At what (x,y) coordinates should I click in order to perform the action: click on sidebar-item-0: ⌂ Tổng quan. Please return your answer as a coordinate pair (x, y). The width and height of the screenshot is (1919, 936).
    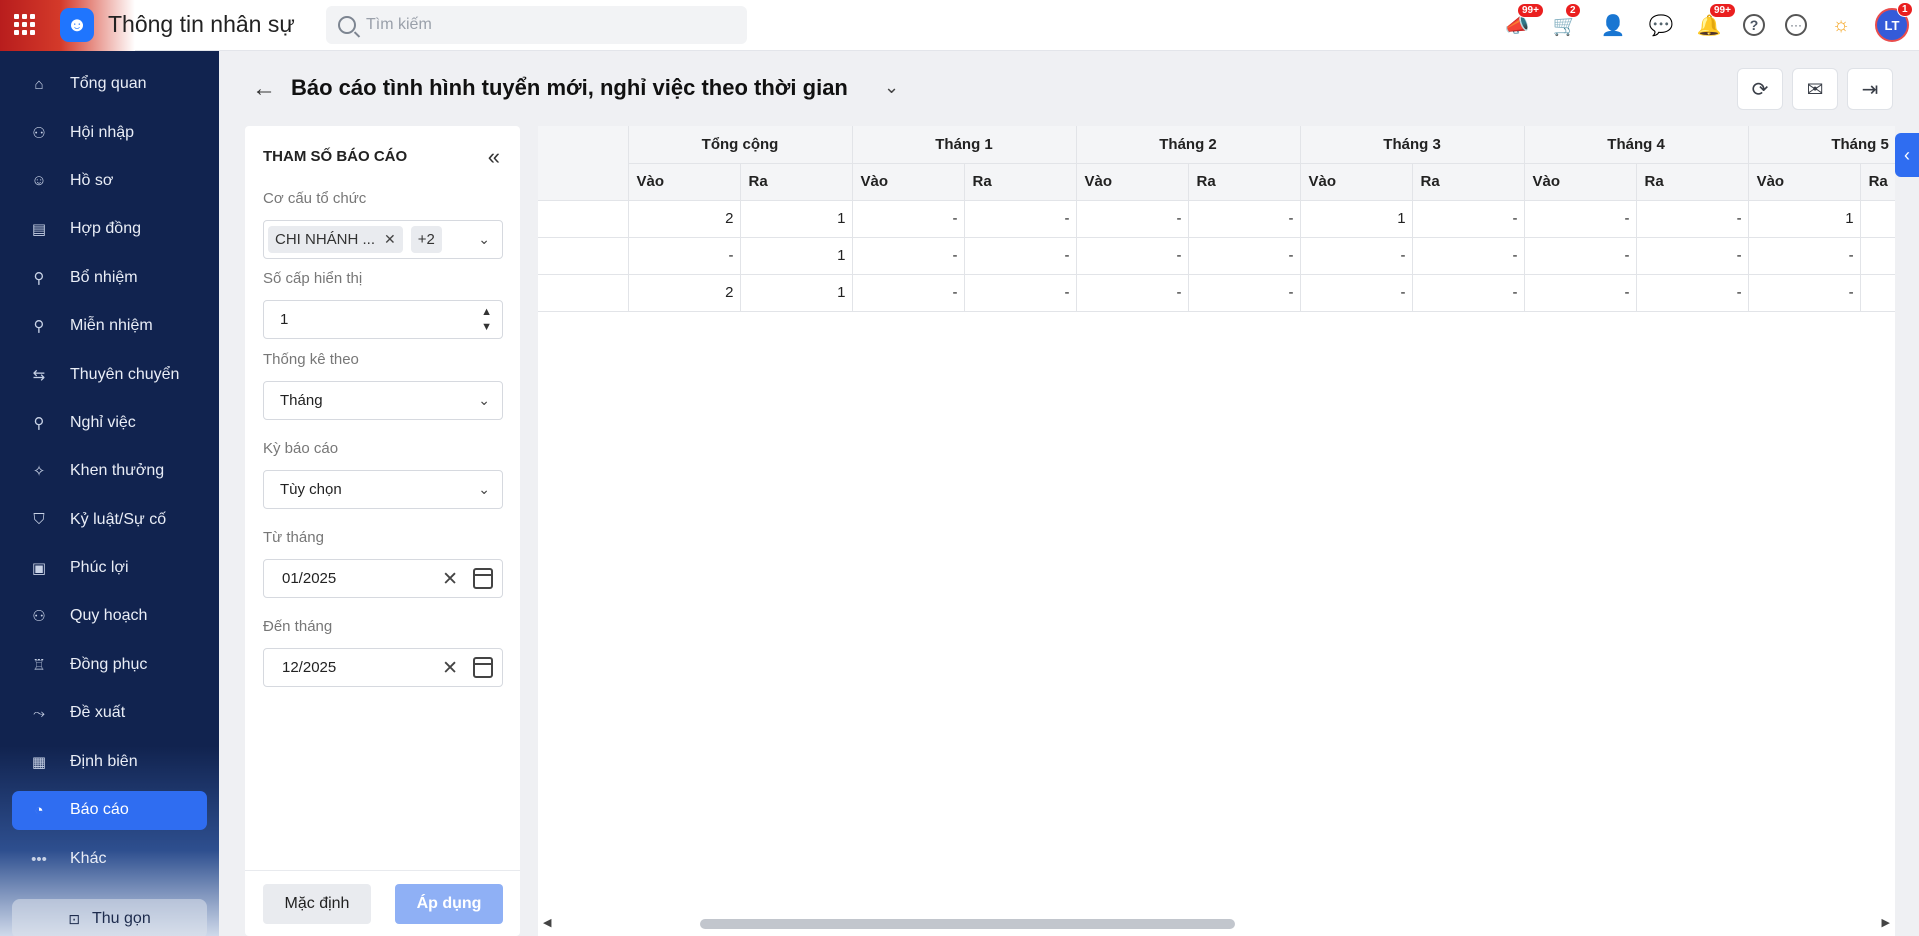
    Looking at the image, I should click on (109, 84).